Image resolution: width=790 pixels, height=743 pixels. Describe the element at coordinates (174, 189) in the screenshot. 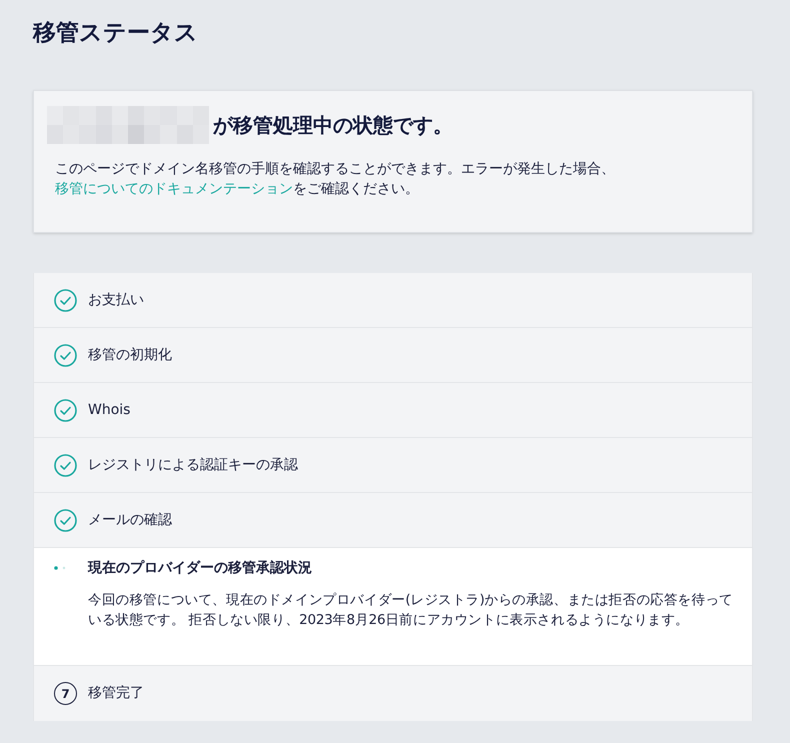

I see `documentation-link: 移管についてのドキュメンテーション` at that location.